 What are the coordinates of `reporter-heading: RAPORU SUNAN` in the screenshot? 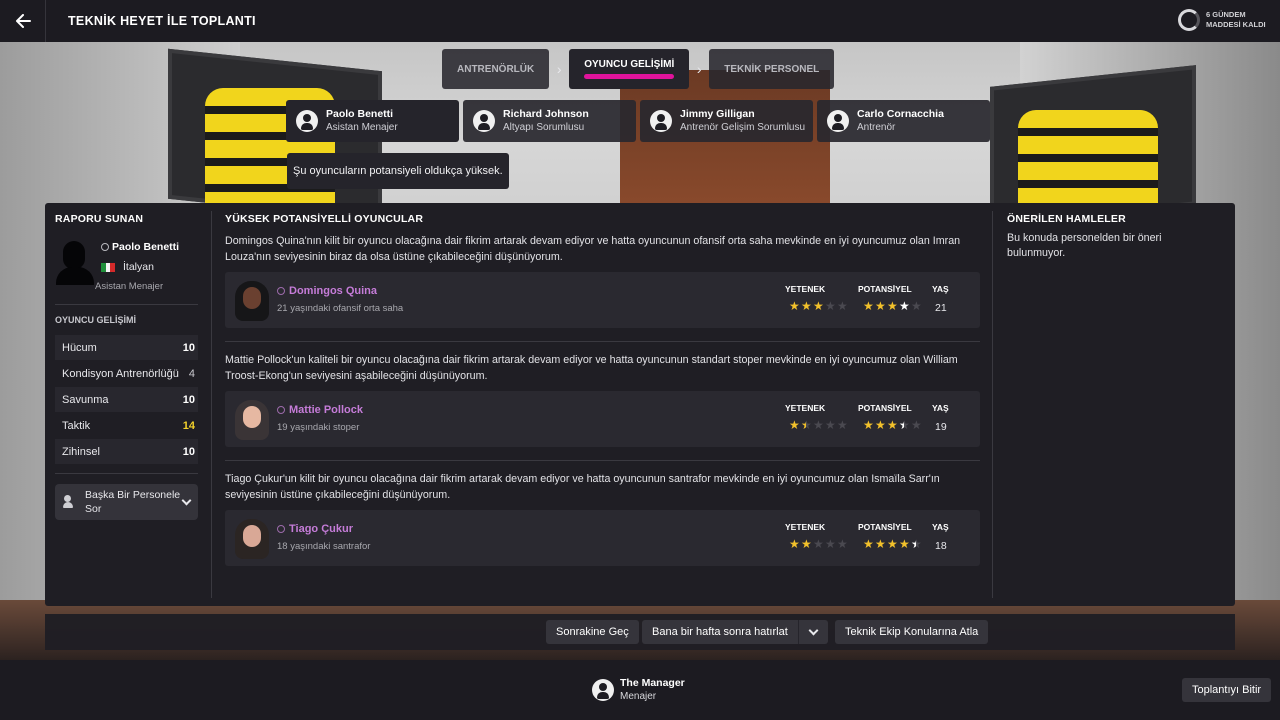 It's located at (99, 219).